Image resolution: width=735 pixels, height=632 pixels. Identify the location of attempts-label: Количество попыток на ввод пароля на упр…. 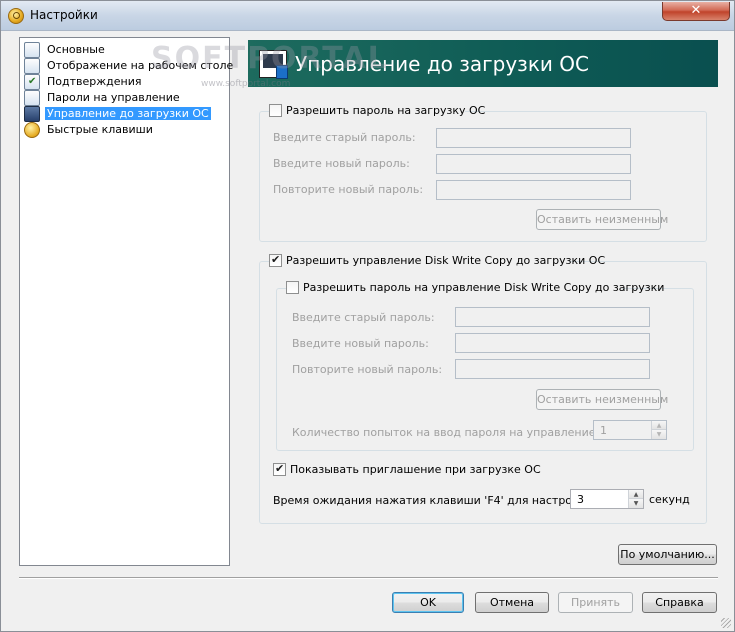
(454, 432).